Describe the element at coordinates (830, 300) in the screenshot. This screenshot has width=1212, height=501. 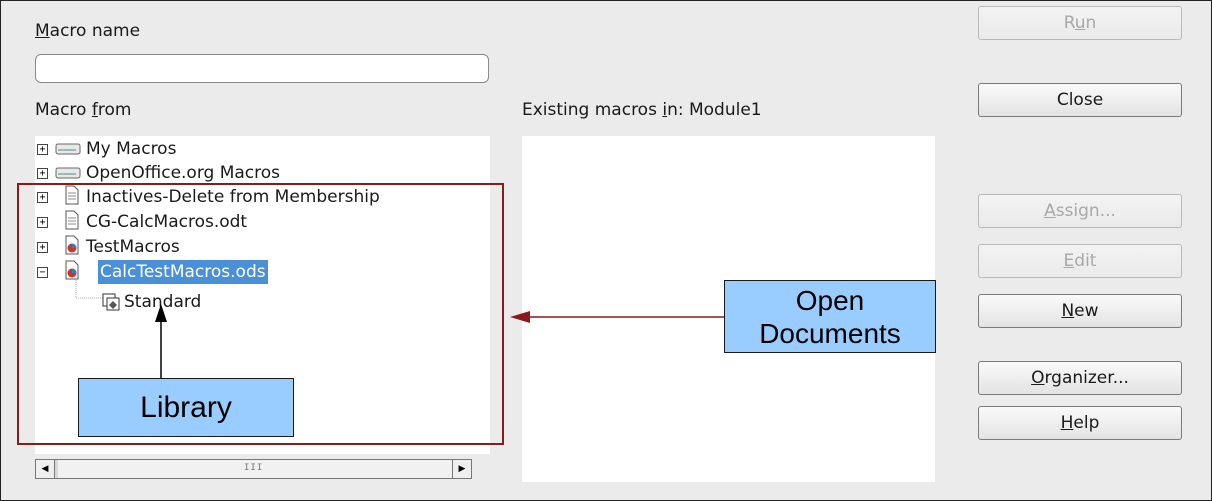
I see `open-documents-line1: Open` at that location.